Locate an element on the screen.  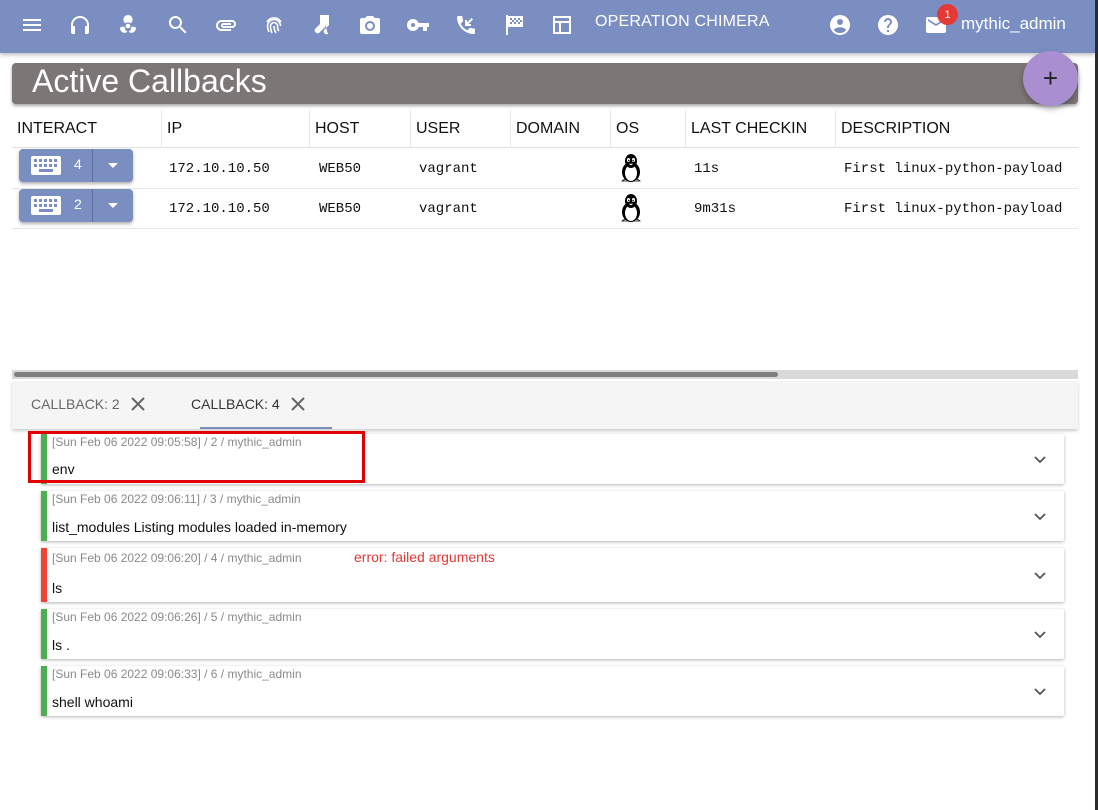
scrollbar-thumb is located at coordinates (396, 374).